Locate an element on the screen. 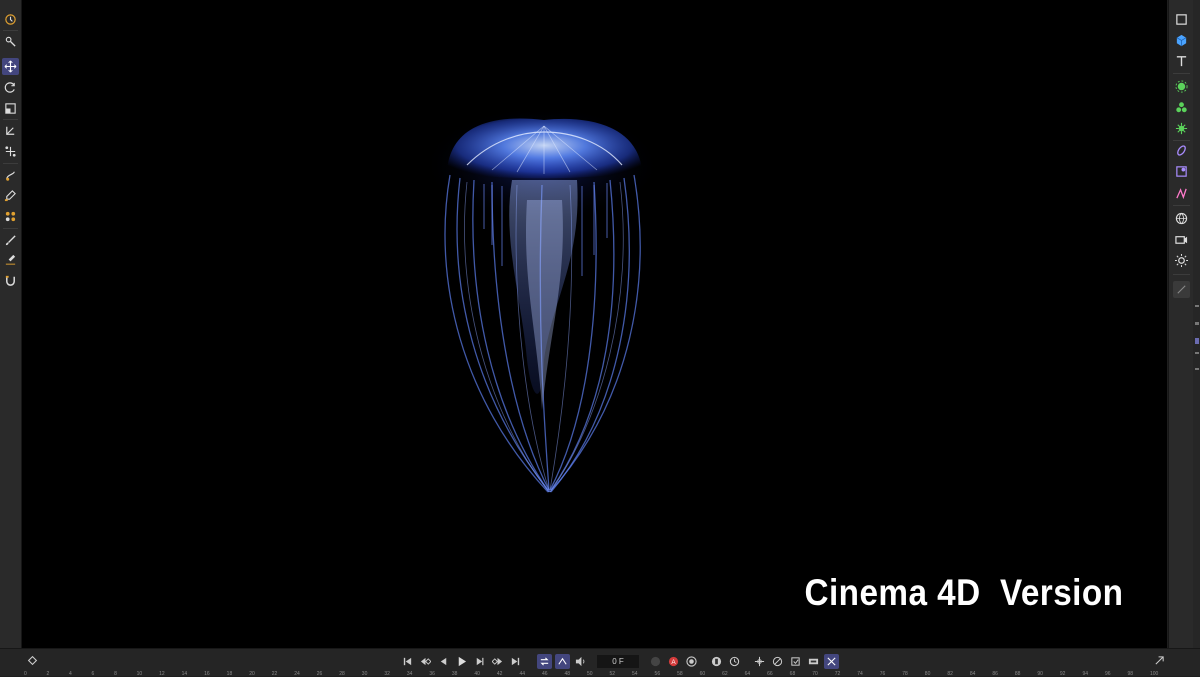 The height and width of the screenshot is (677, 1200). key-scale-icon is located at coordinates (777, 661).